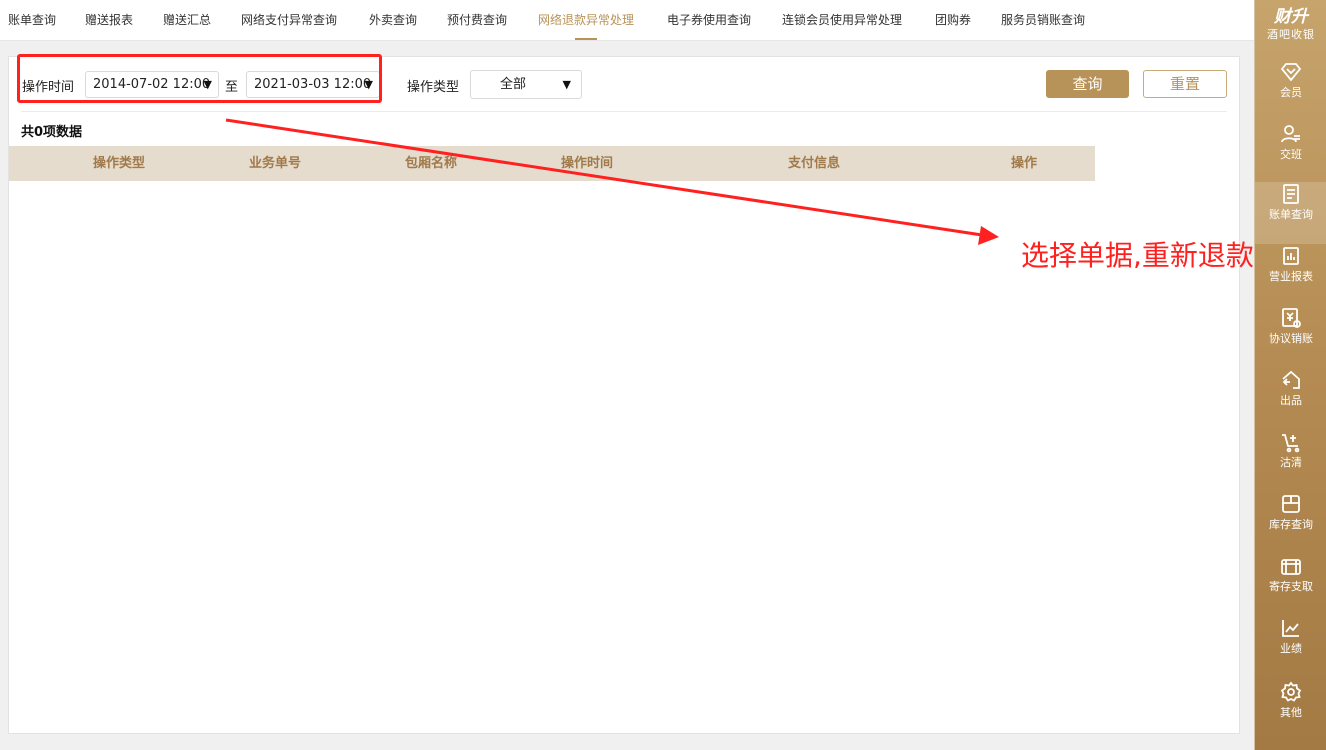 The image size is (1326, 750). I want to click on sidebar-label-other: 其他, so click(1291, 712).